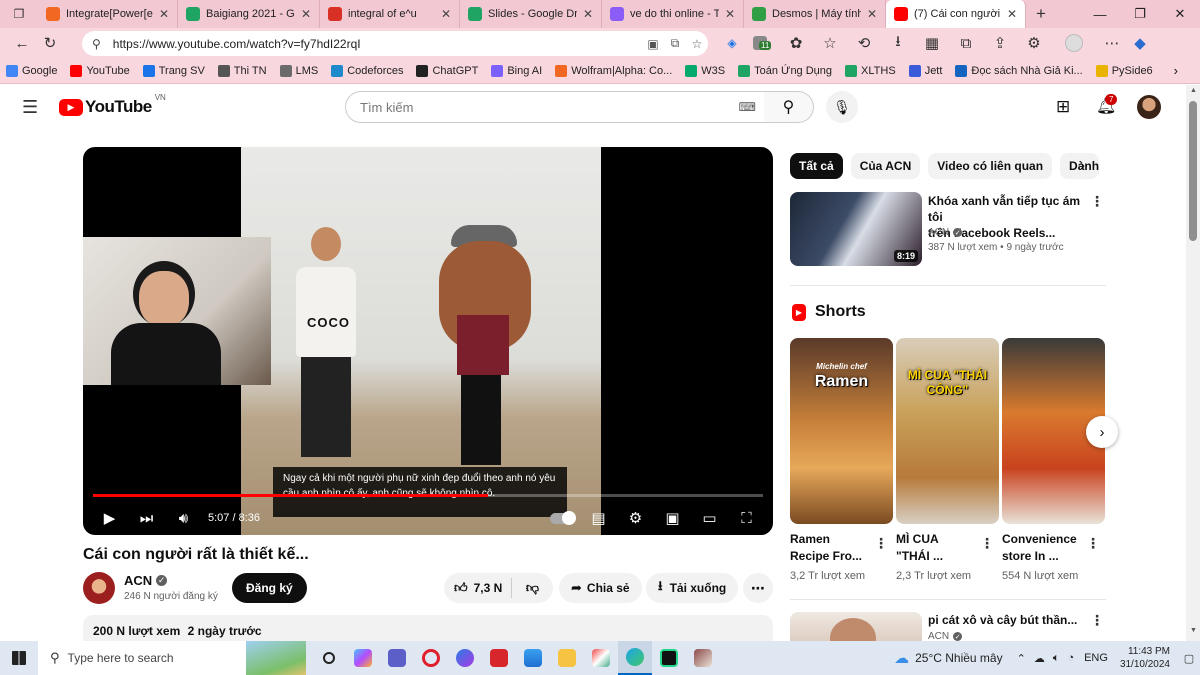 Image resolution: width=1200 pixels, height=675 pixels. I want to click on bookmark-item: XLTHS, so click(870, 70).